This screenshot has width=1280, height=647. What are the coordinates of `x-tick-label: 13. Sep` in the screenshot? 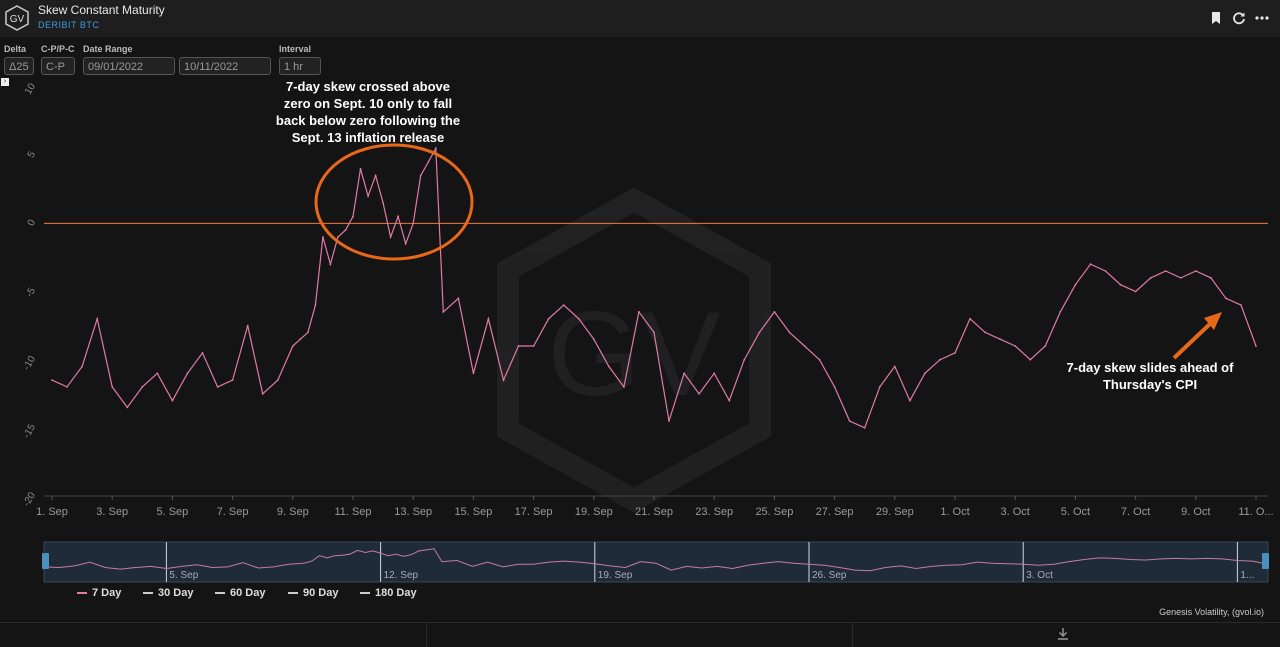 It's located at (413, 512).